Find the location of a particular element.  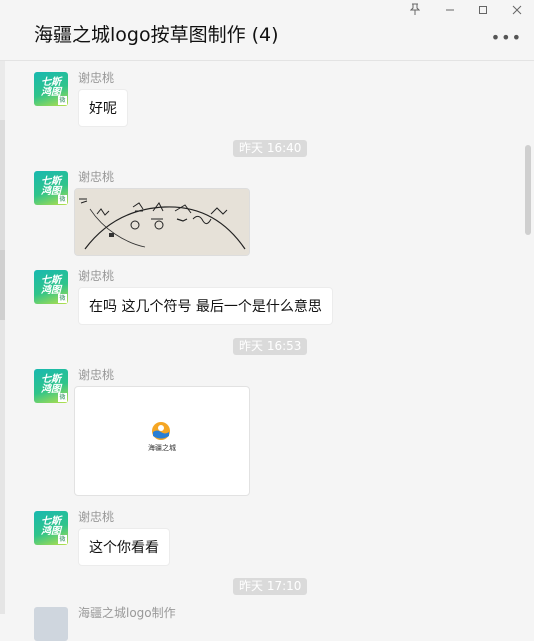

message-bubble: 这个你看看 is located at coordinates (124, 547).